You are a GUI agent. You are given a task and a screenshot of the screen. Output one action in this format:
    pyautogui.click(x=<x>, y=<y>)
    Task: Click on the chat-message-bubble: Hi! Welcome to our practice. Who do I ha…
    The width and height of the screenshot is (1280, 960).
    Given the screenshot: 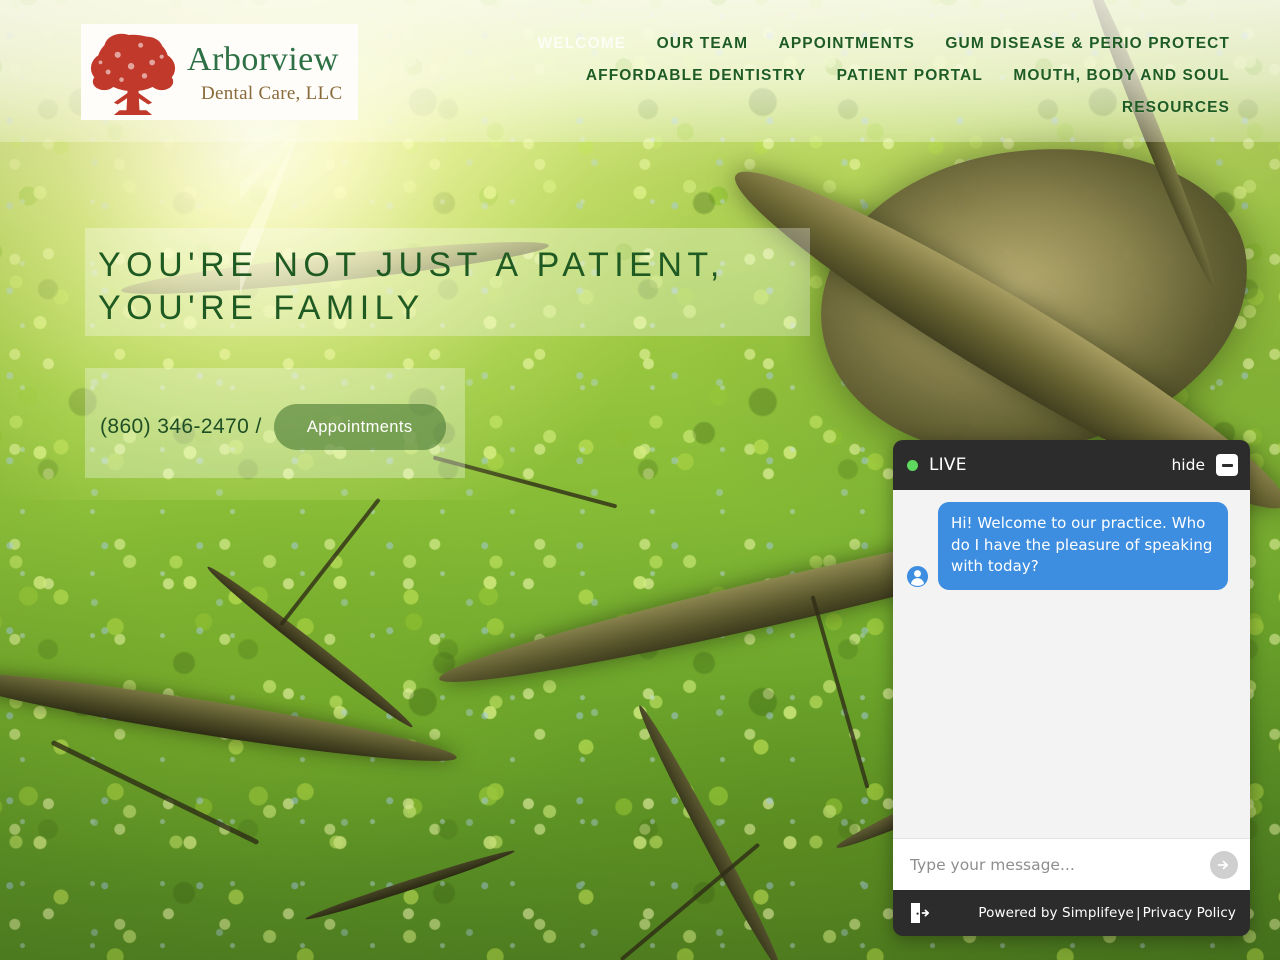 What is the action you would take?
    pyautogui.click(x=1083, y=546)
    